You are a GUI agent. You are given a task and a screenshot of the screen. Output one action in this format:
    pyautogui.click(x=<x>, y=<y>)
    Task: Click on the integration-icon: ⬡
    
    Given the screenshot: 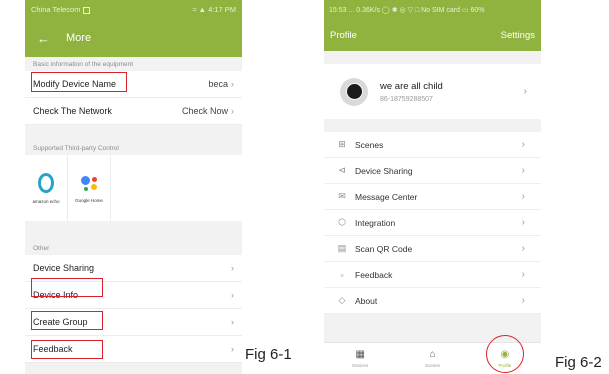 What is the action you would take?
    pyautogui.click(x=342, y=222)
    